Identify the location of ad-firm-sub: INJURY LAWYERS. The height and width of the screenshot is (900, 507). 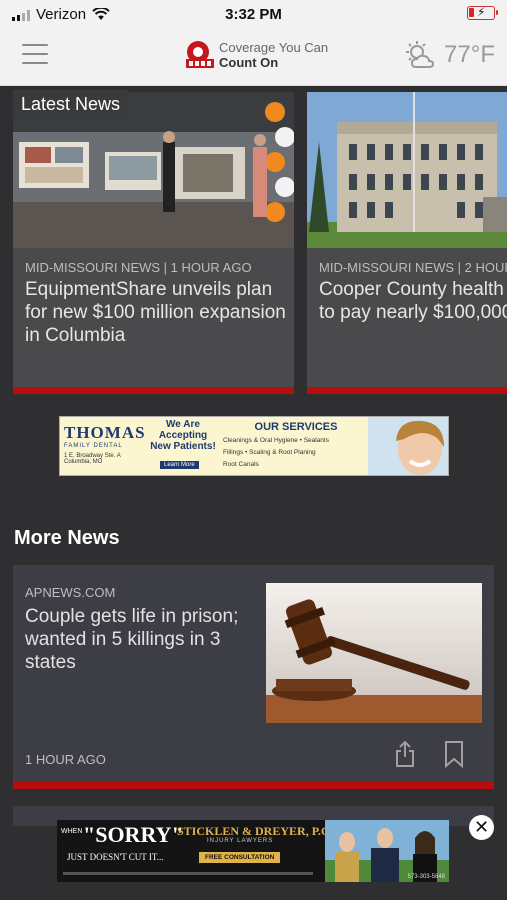
(240, 841).